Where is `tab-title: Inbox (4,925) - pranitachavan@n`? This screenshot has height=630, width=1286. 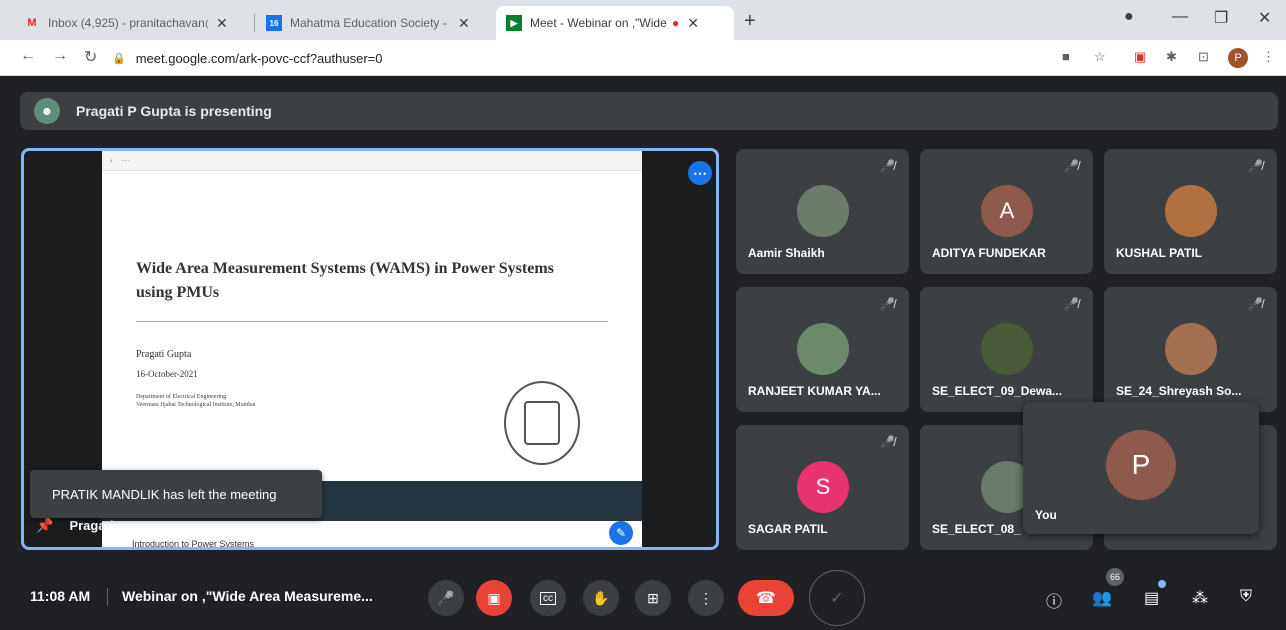
tab-title: Inbox (4,925) - pranitachavan@n is located at coordinates (128, 23).